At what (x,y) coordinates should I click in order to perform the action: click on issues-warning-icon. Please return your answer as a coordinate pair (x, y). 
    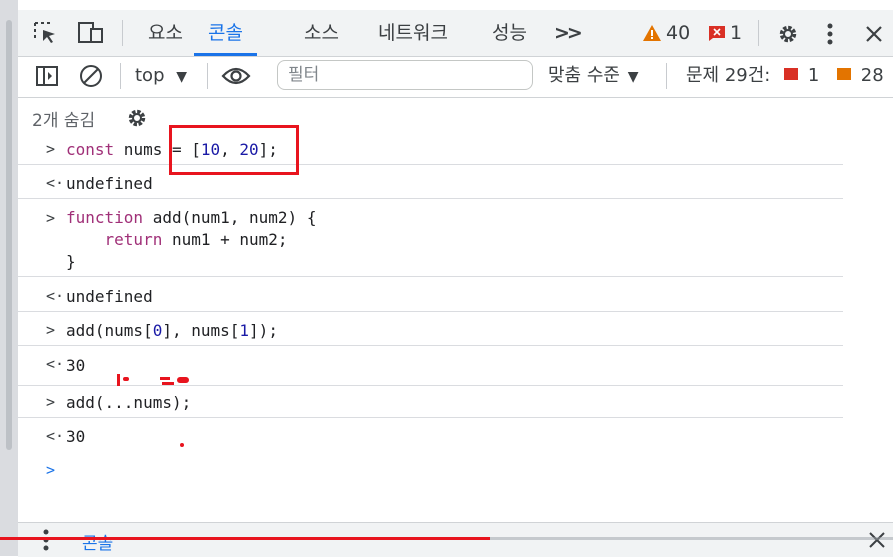
    Looking at the image, I should click on (844, 74).